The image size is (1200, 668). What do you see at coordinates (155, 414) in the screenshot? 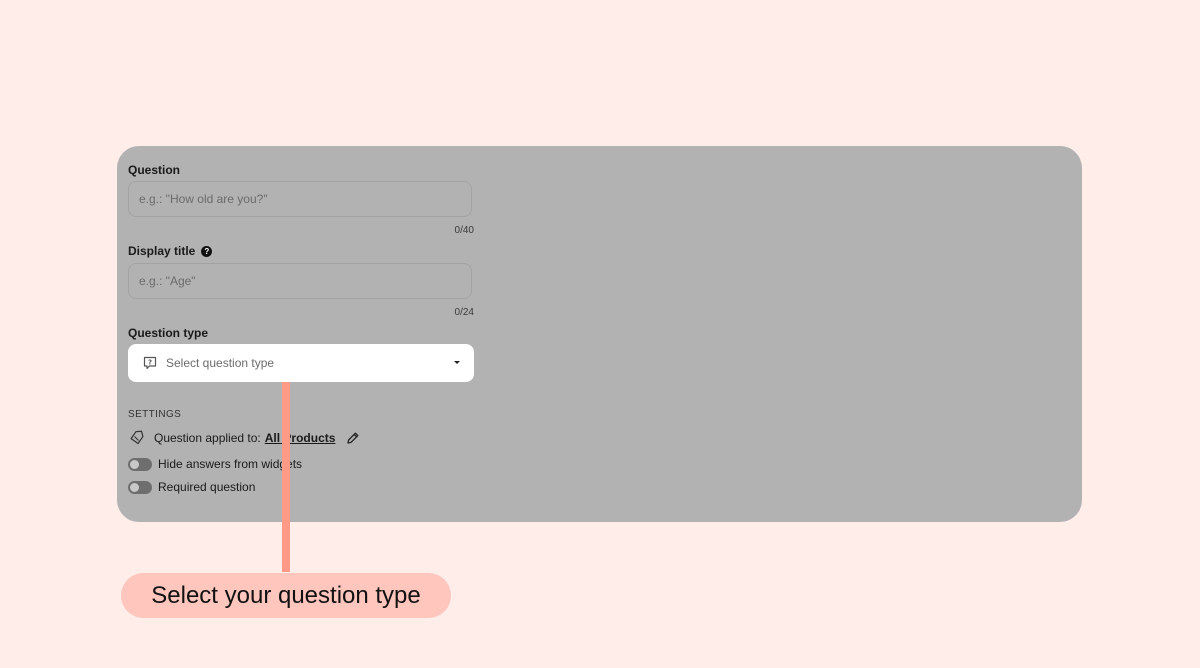
I see `settings-heading: SETTINGS` at bounding box center [155, 414].